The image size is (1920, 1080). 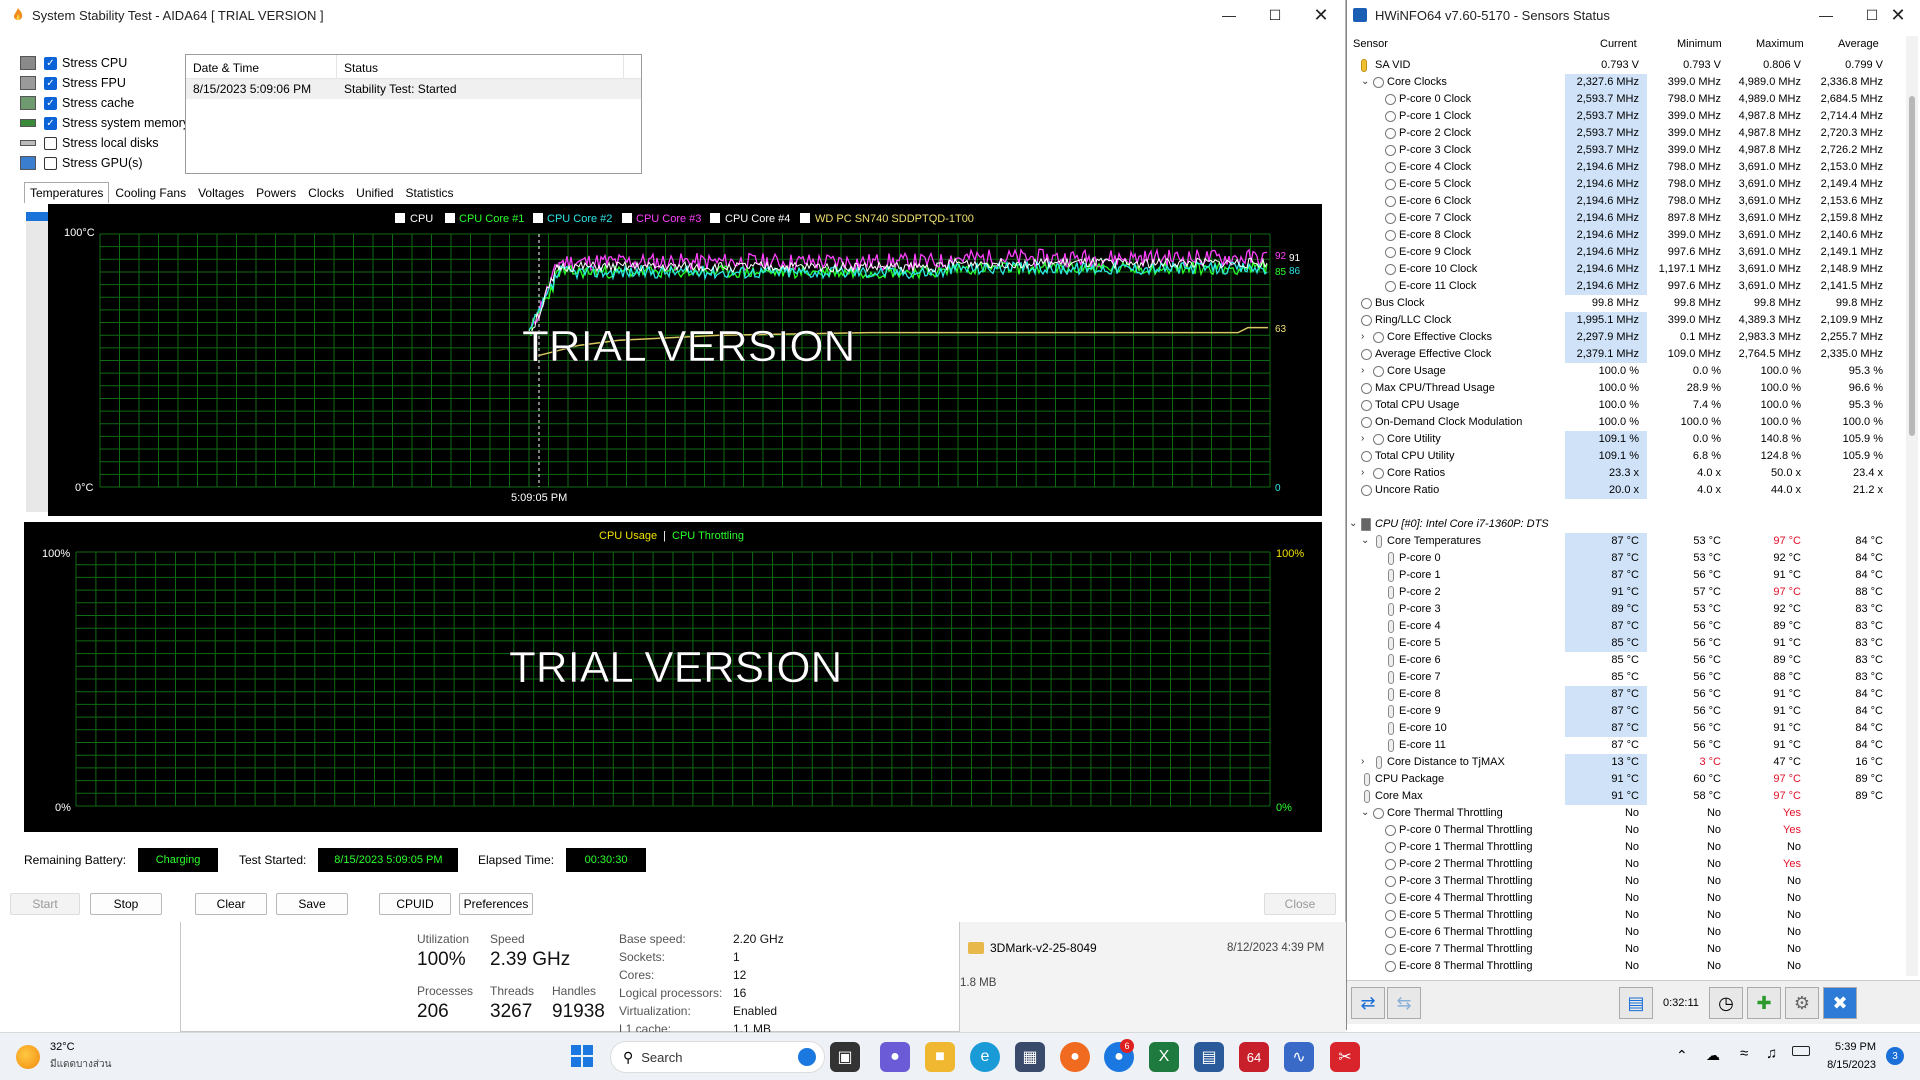 What do you see at coordinates (1299, 1057) in the screenshot?
I see `monitoring-icon: ∿` at bounding box center [1299, 1057].